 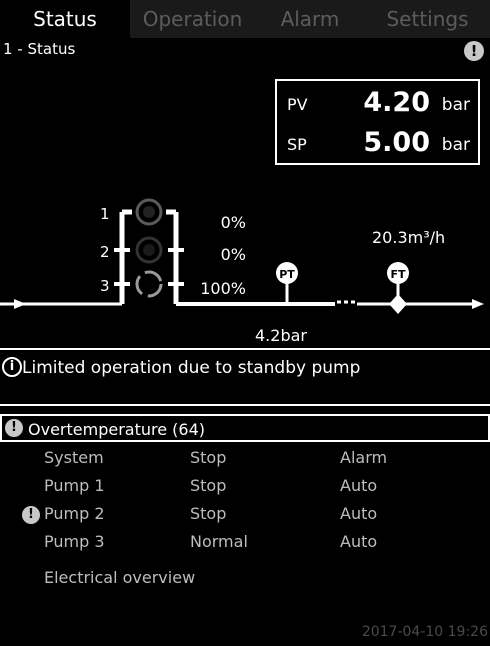 What do you see at coordinates (74, 513) in the screenshot?
I see `row-name: Pump 2` at bounding box center [74, 513].